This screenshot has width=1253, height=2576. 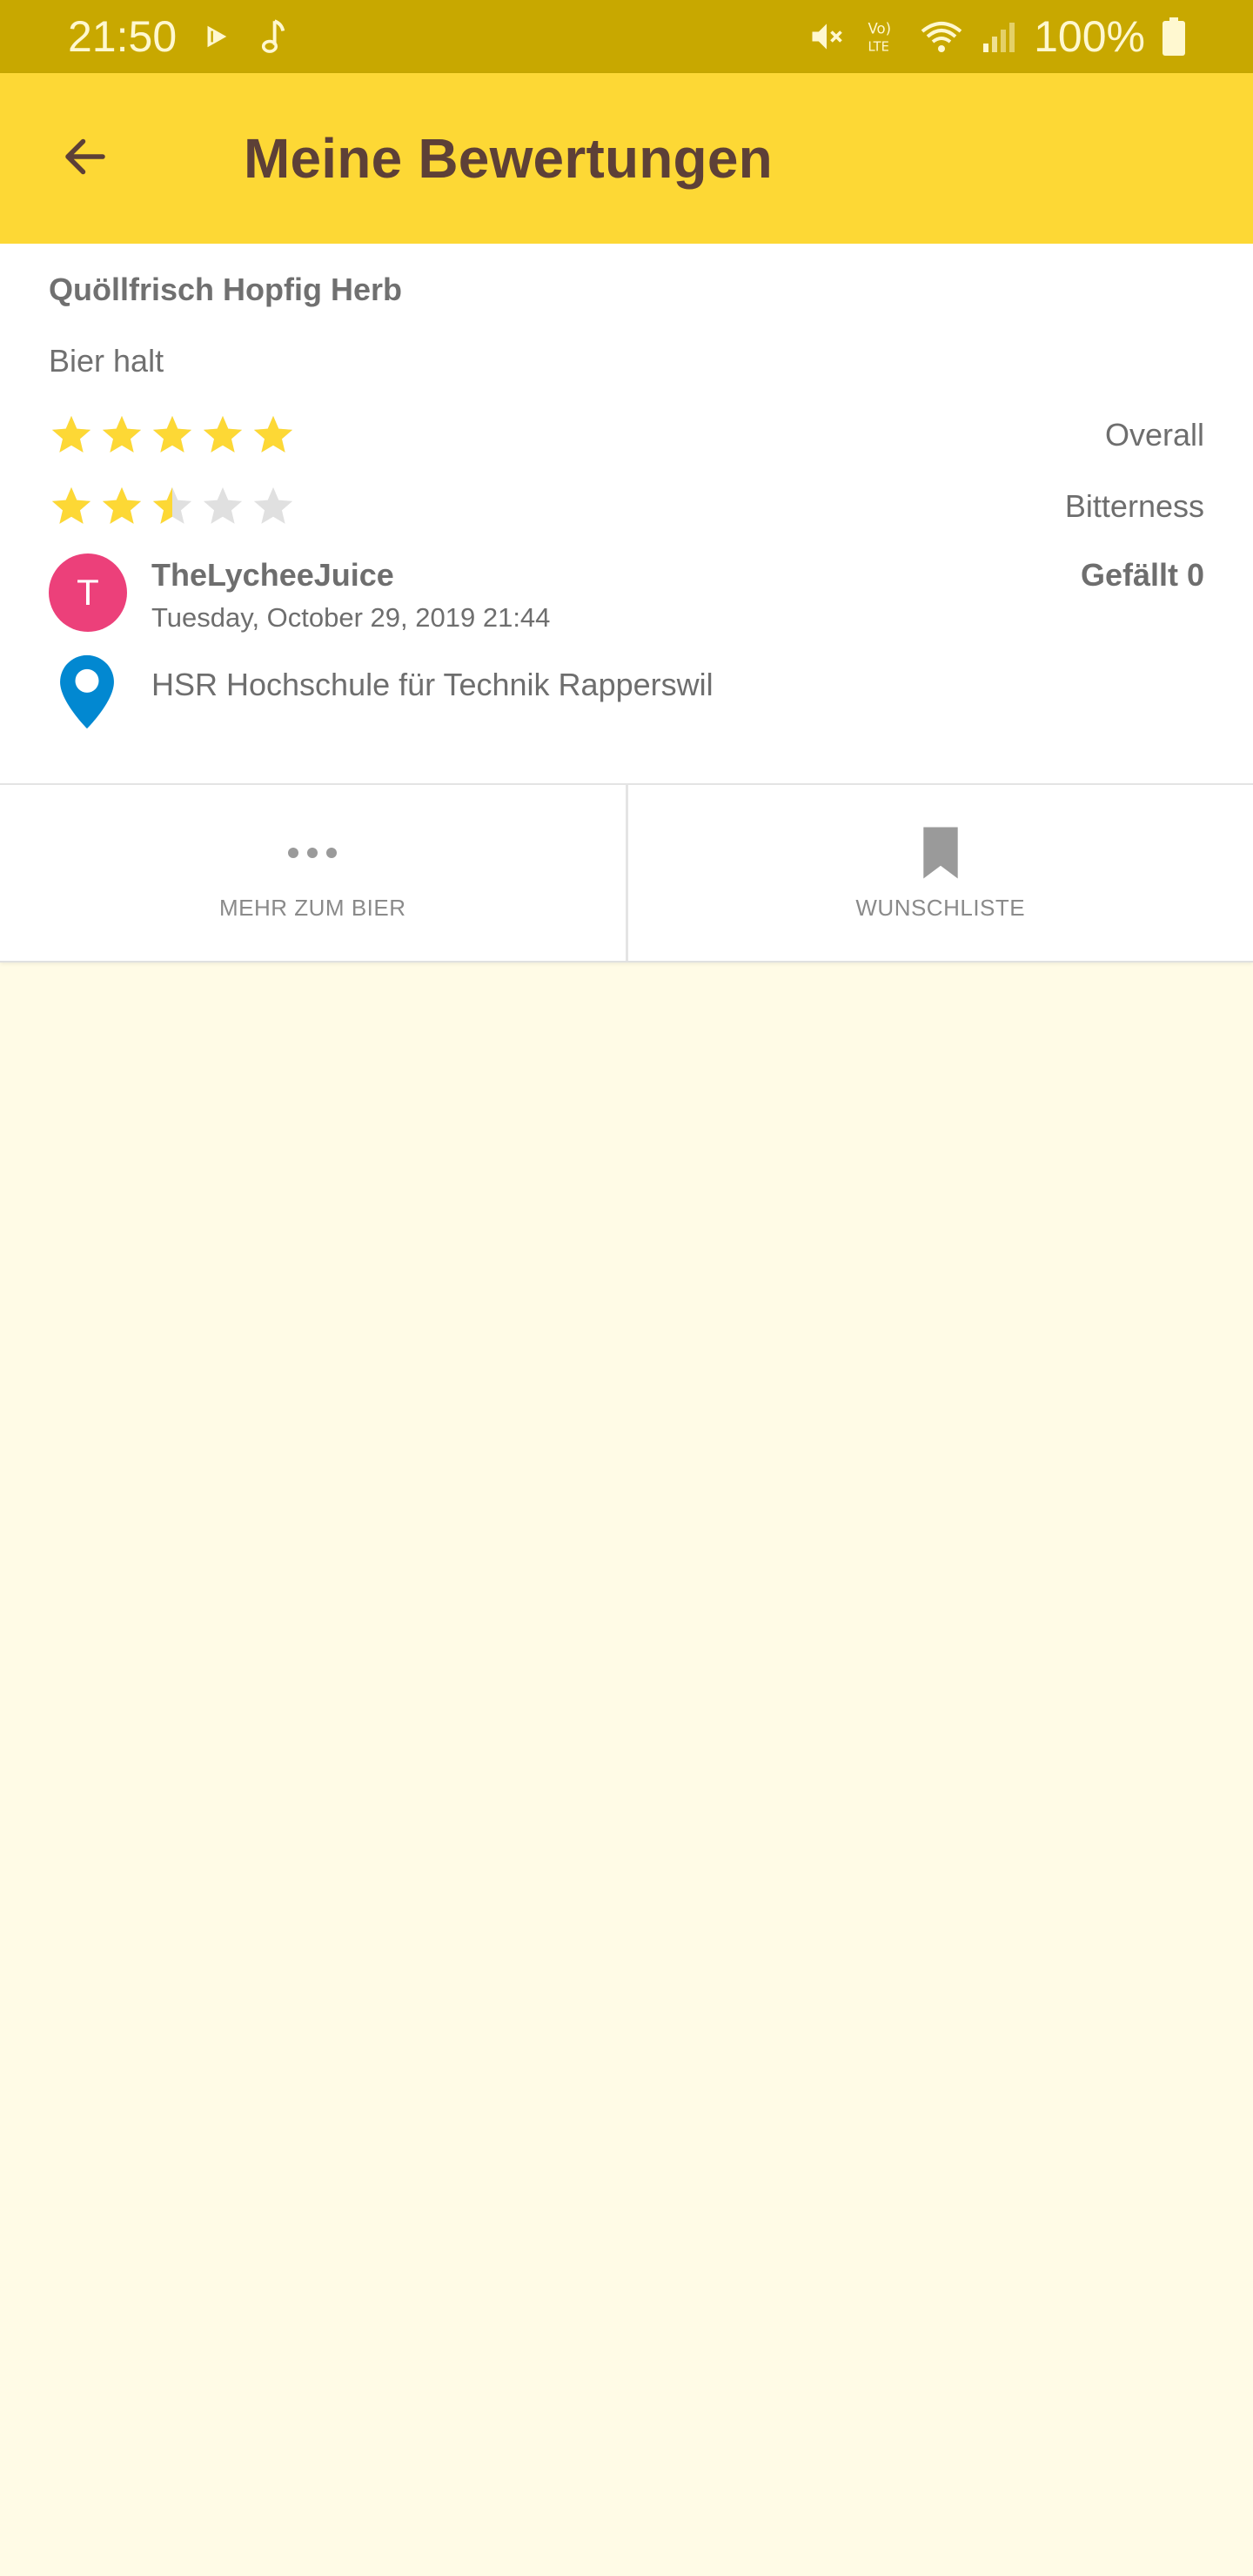 I want to click on battery-icon, so click(x=1174, y=37).